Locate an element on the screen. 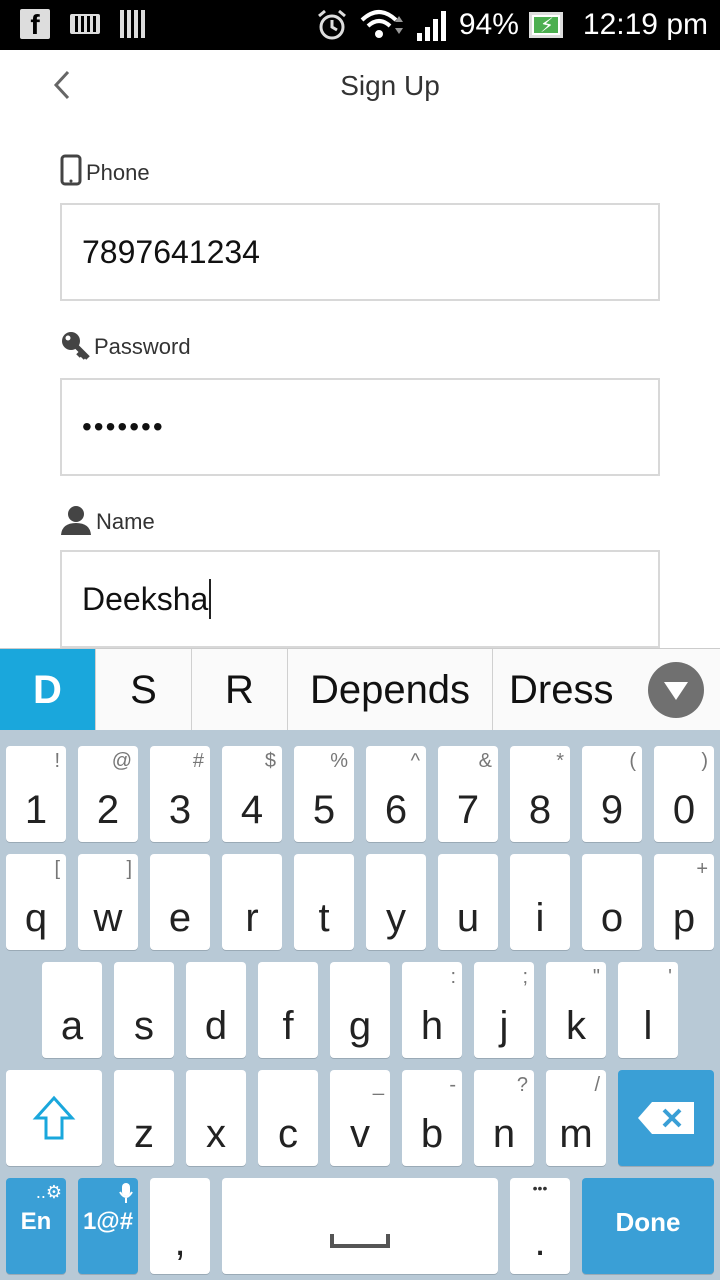 The height and width of the screenshot is (1280, 720). battery-charging-icon: ⚡ is located at coordinates (545, 25).